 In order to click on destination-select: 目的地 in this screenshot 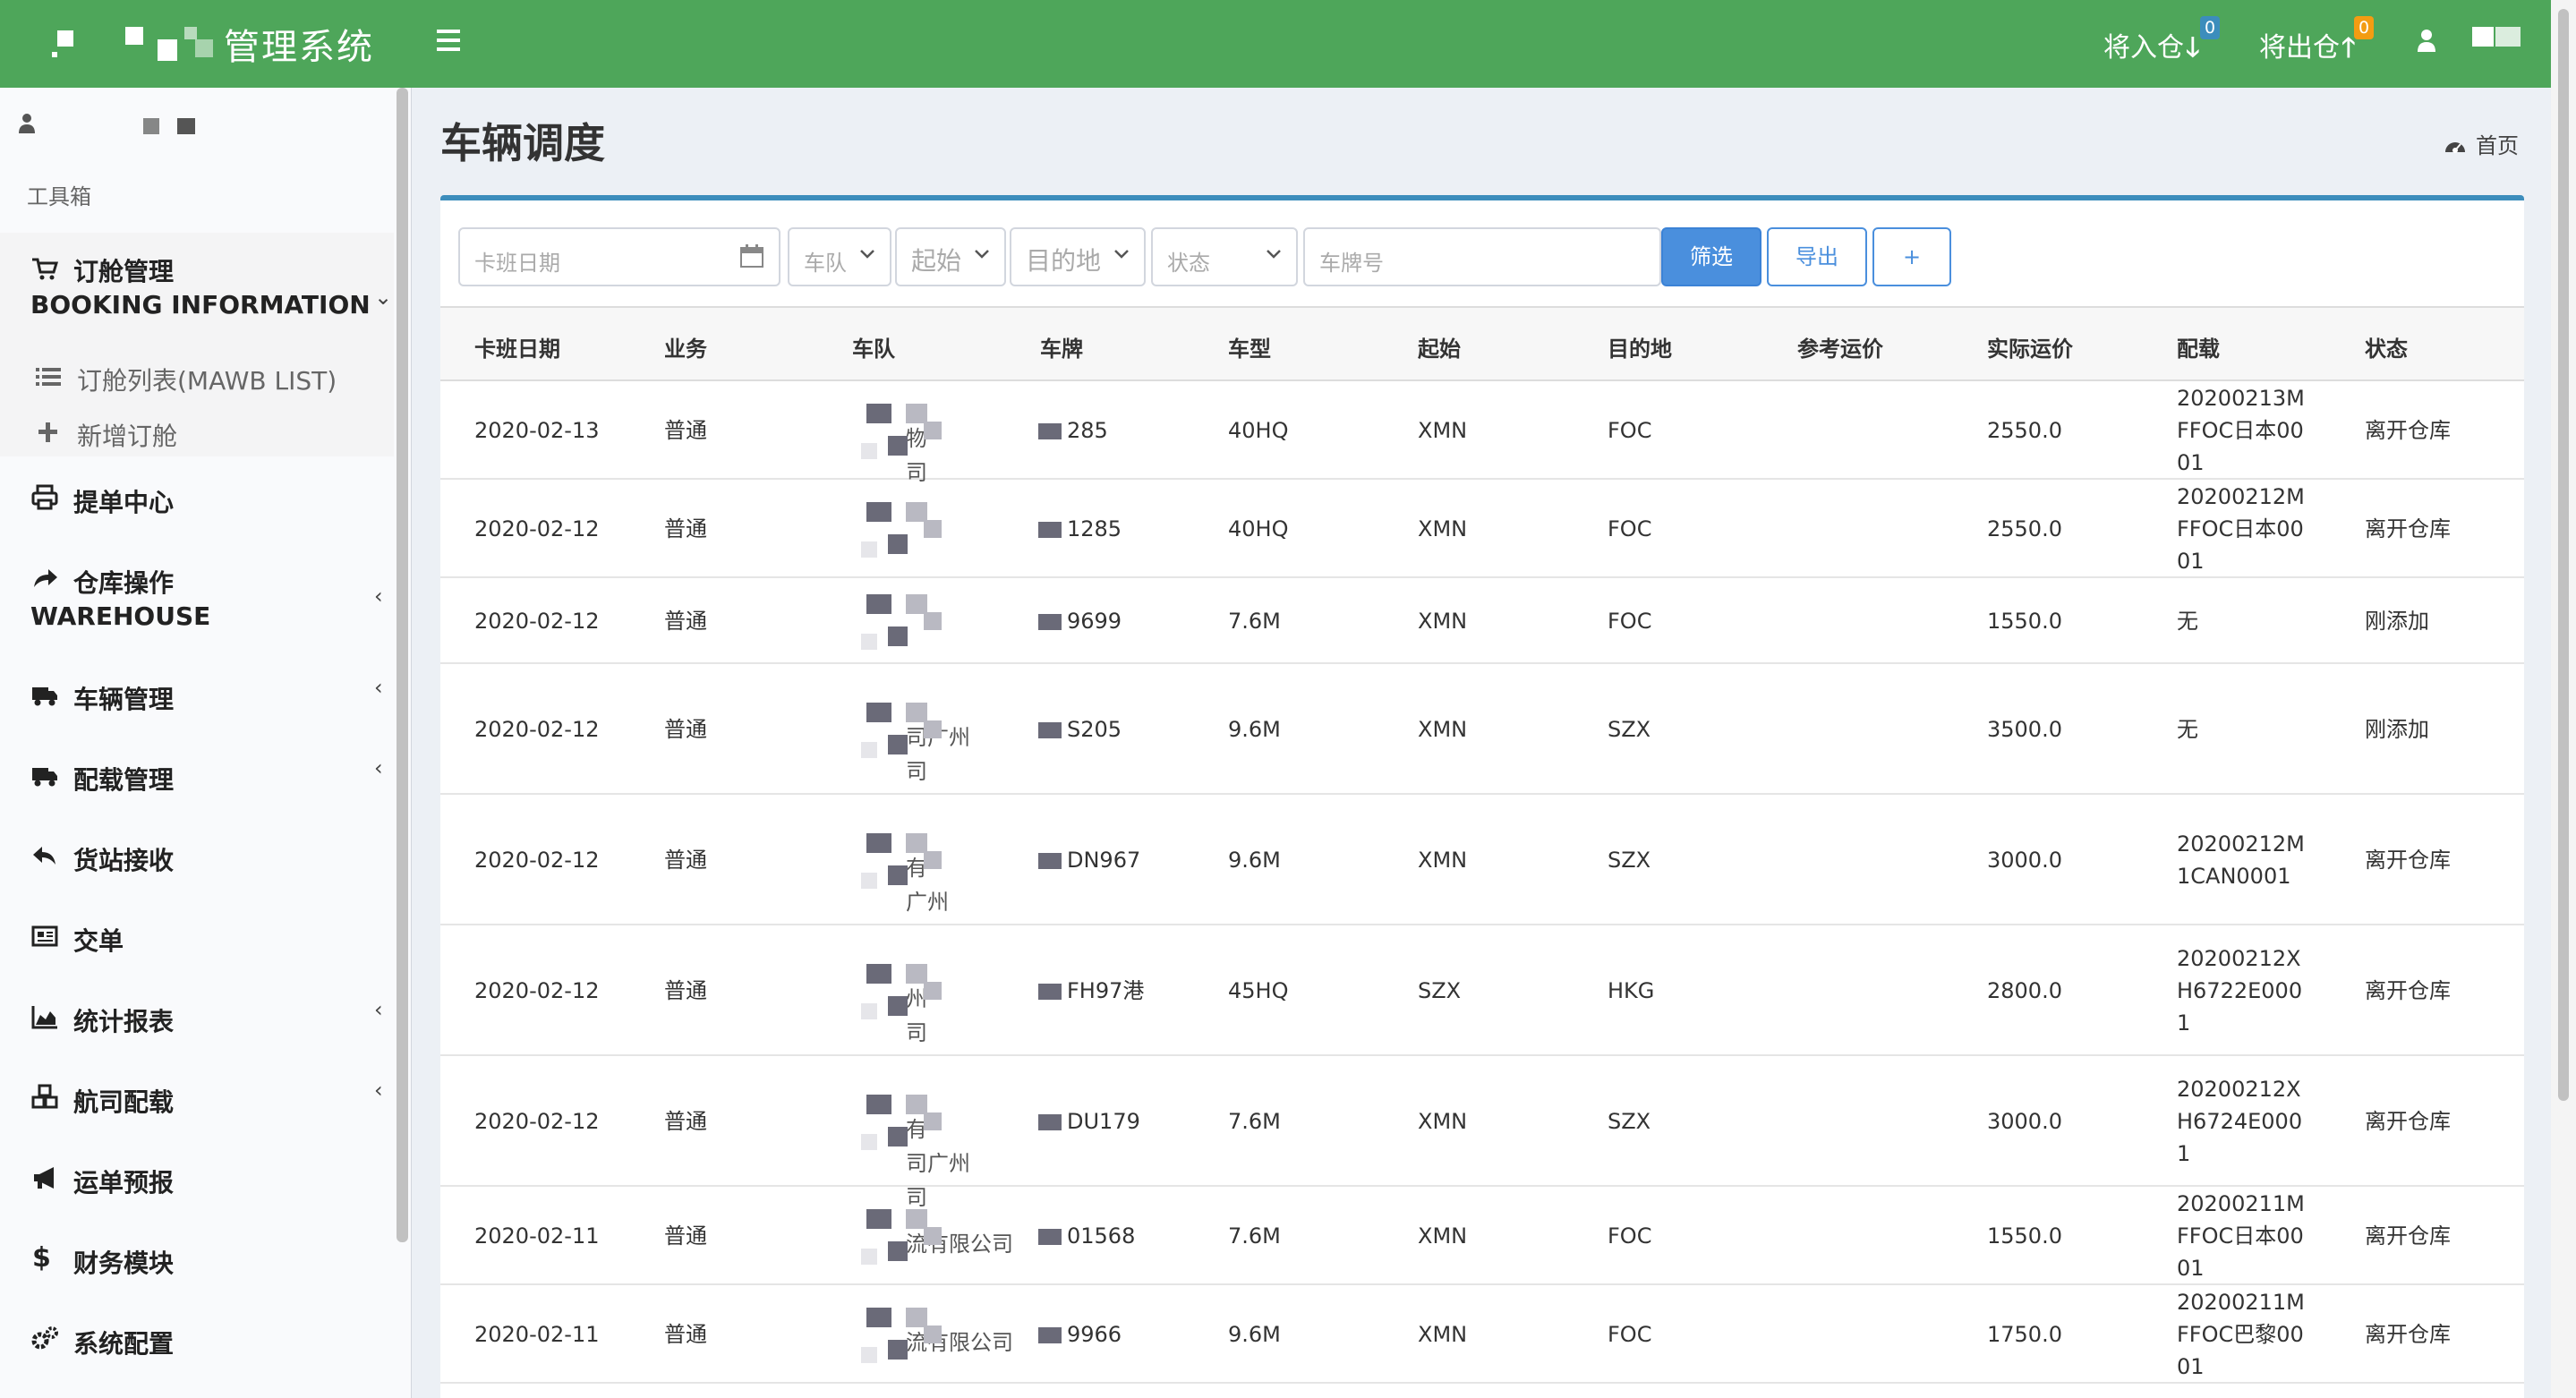, I will do `click(1078, 257)`.